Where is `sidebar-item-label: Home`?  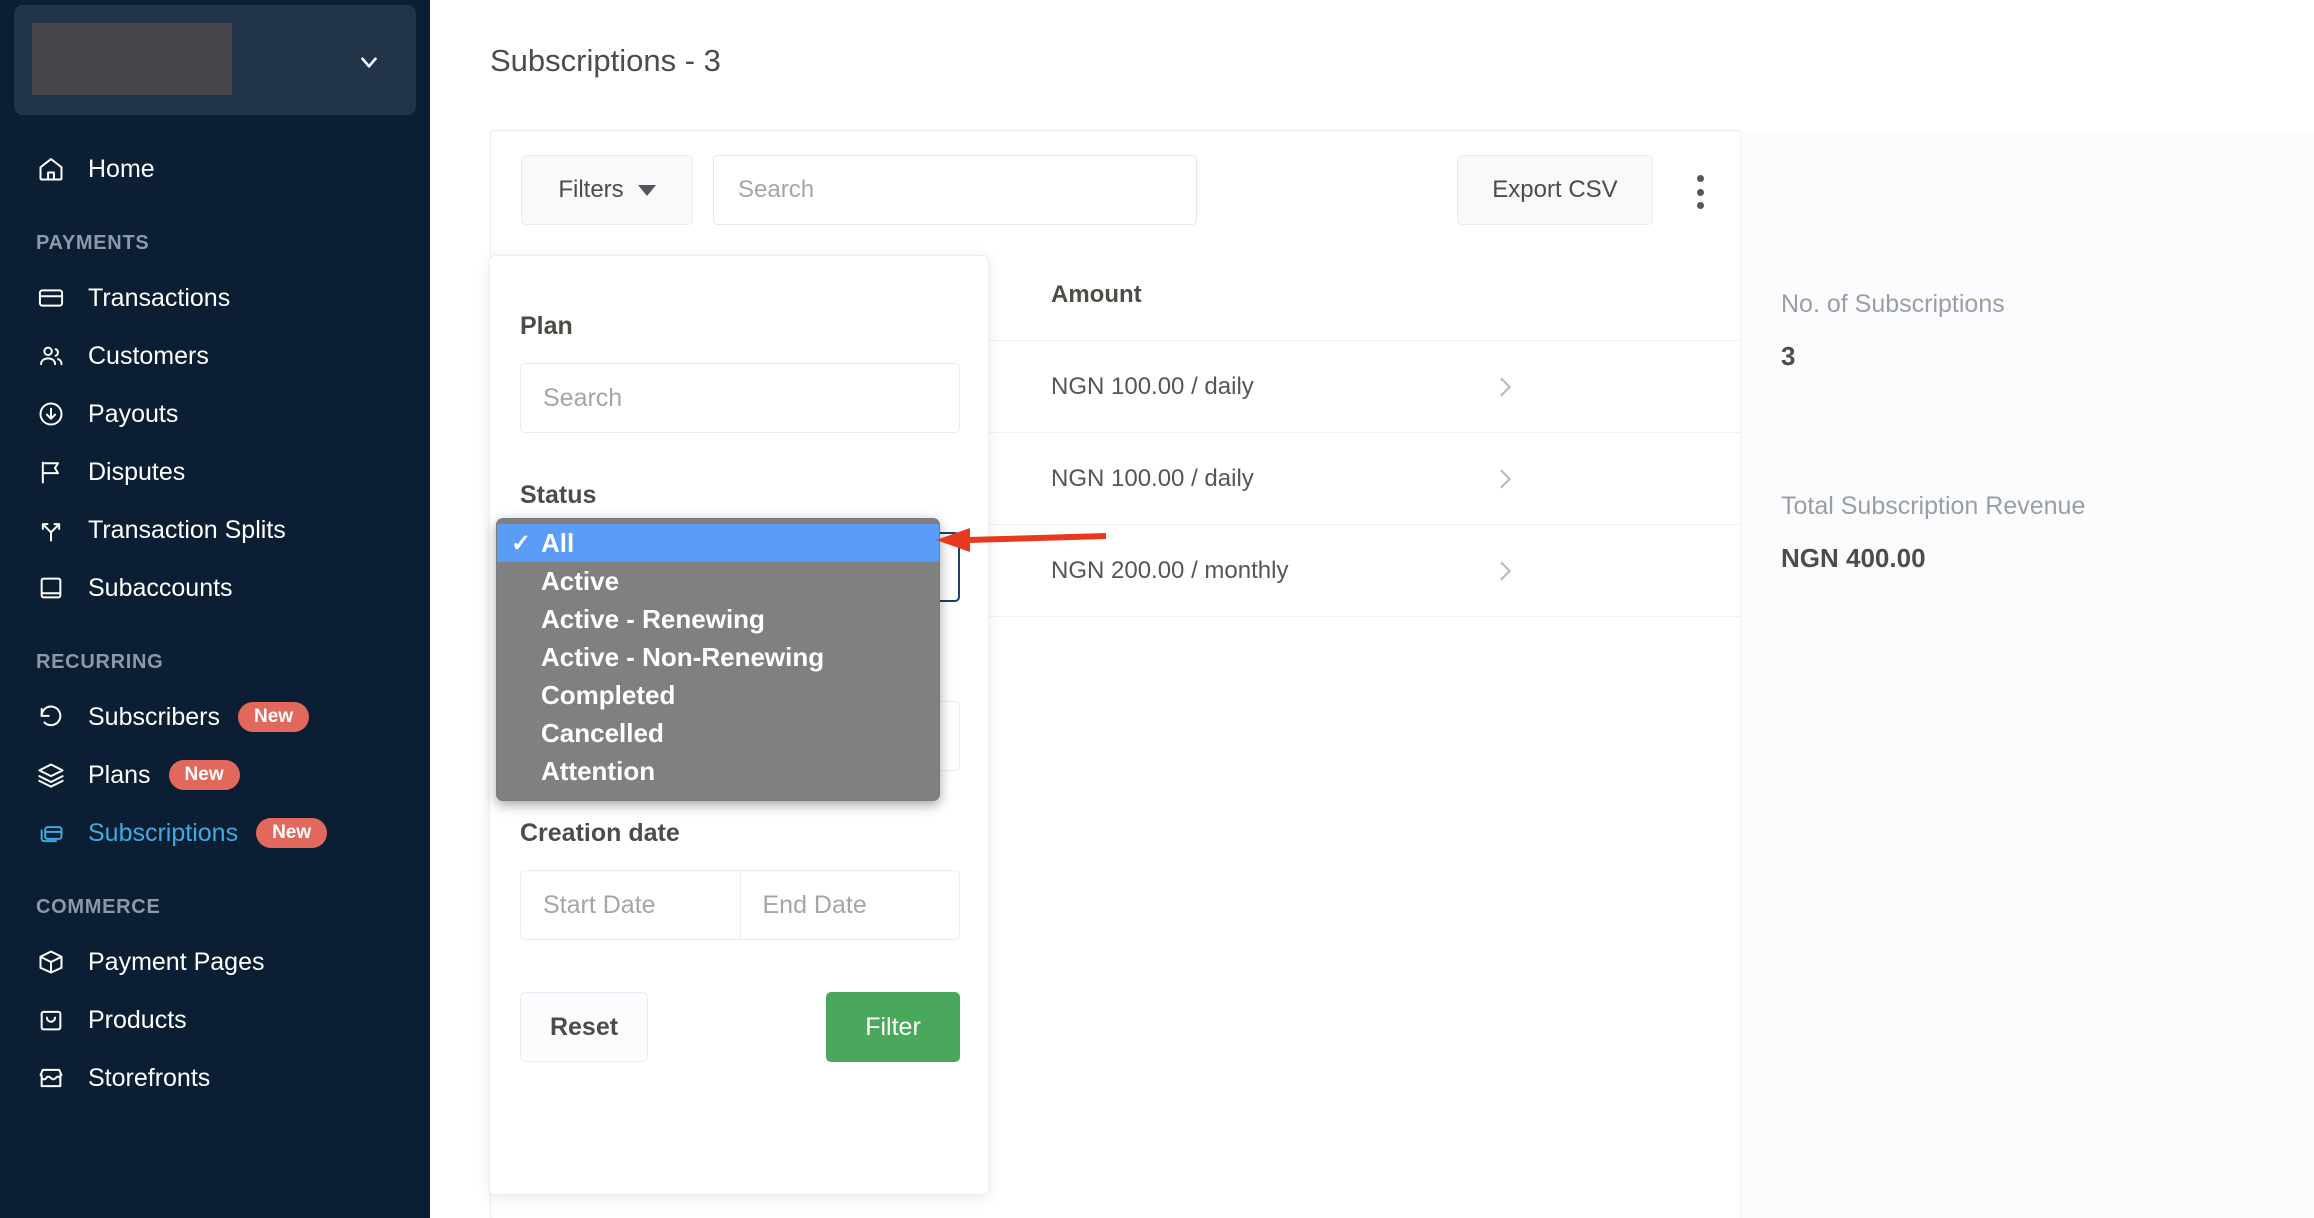 sidebar-item-label: Home is located at coordinates (121, 168).